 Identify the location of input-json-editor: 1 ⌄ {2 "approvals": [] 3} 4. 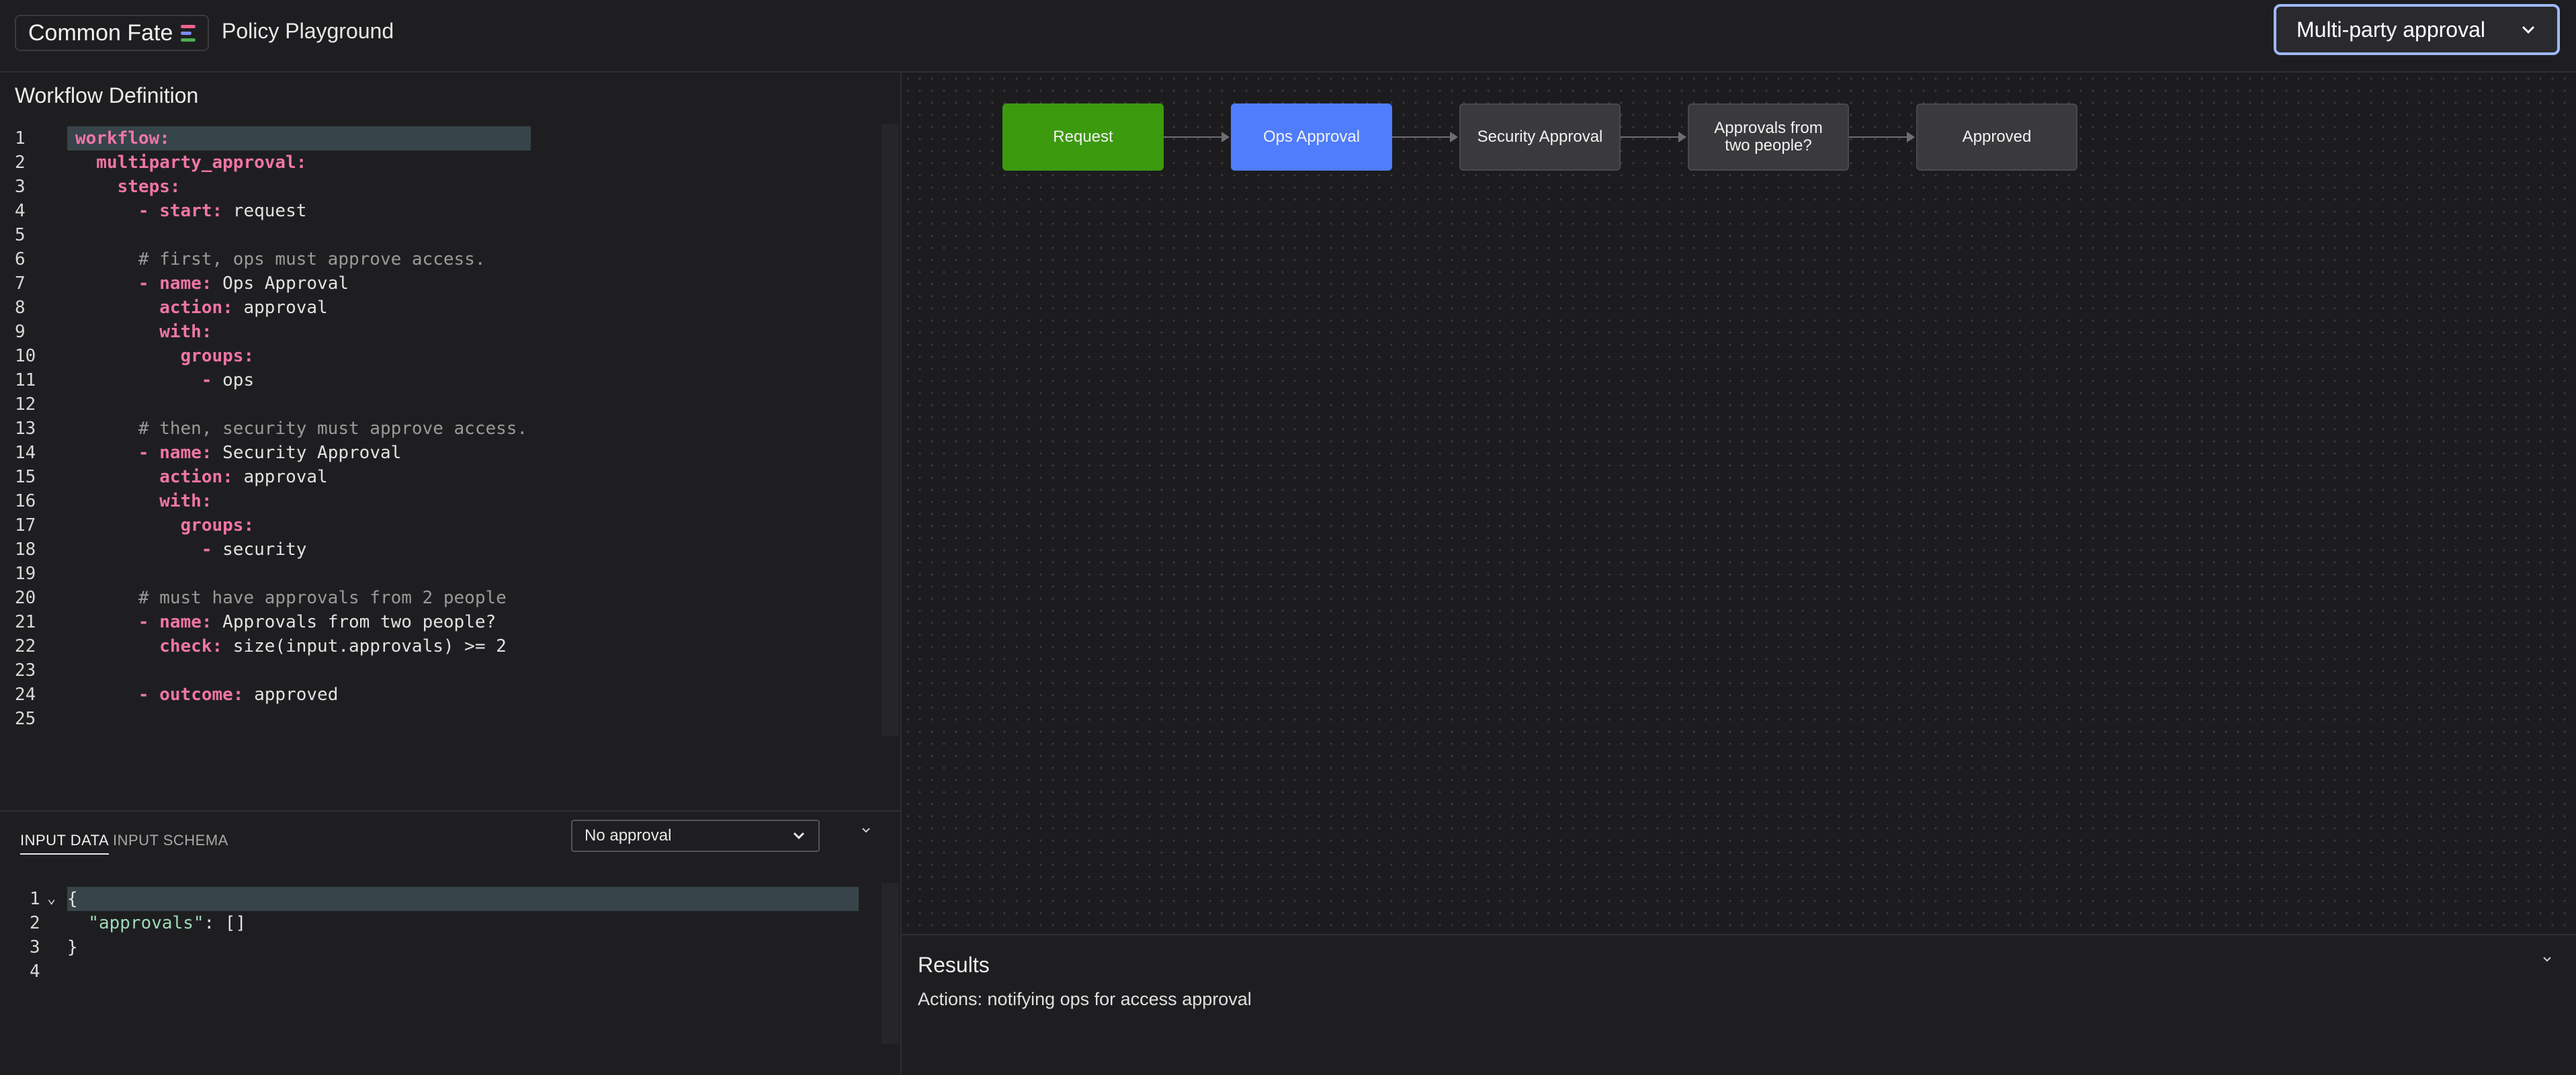
(450, 967).